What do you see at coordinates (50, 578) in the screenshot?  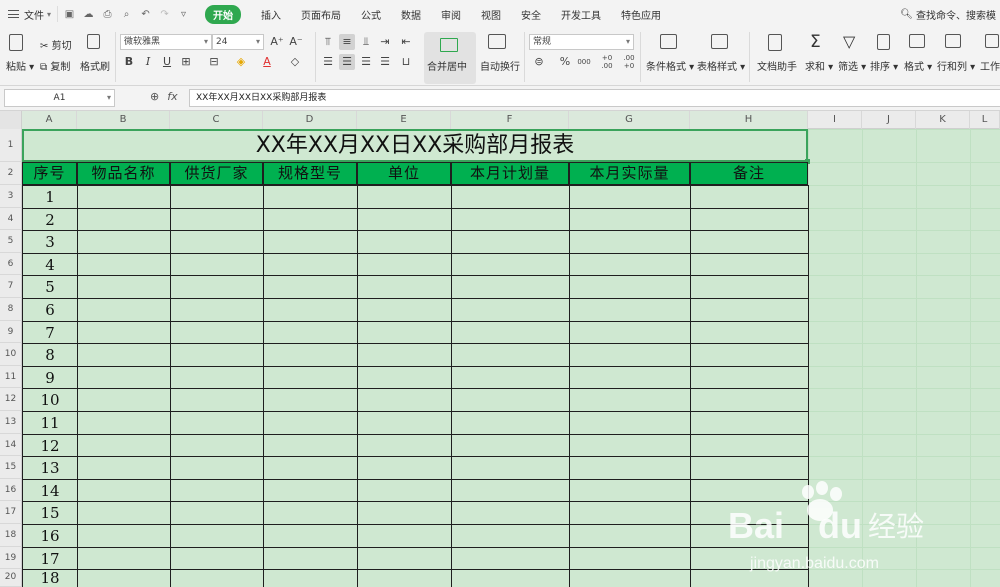 I see `serial-cell: 18` at bounding box center [50, 578].